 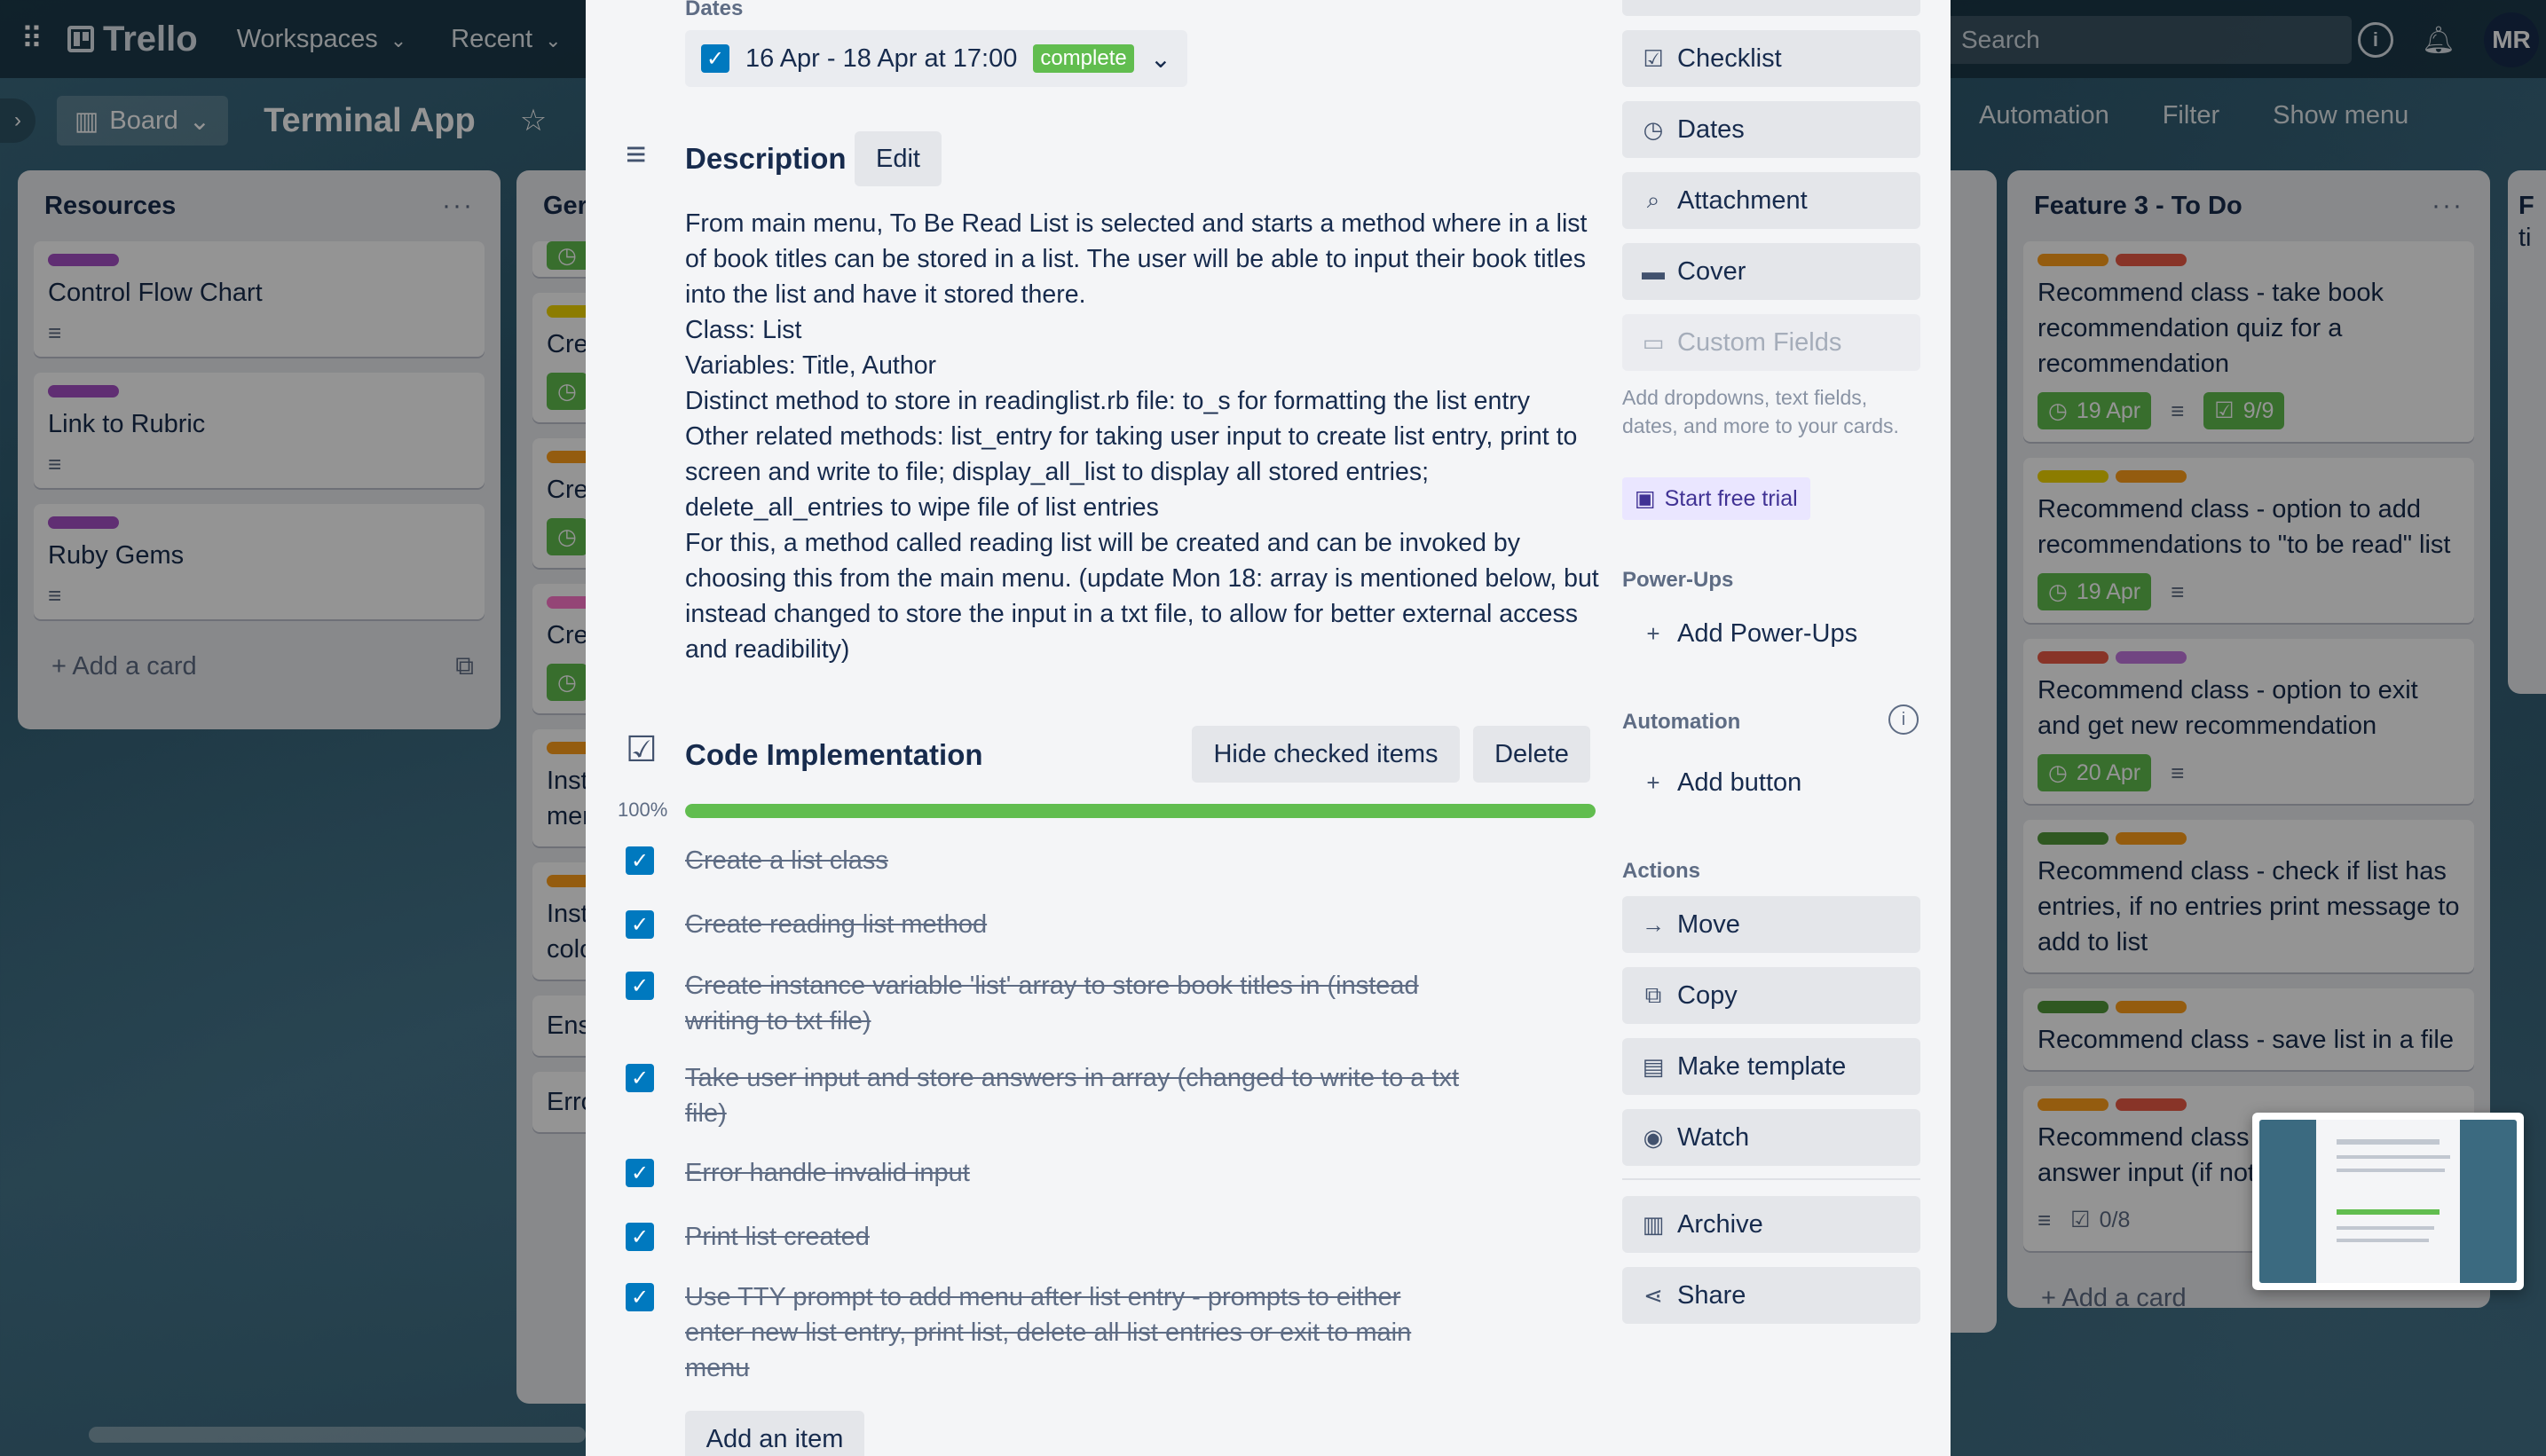 What do you see at coordinates (1326, 754) in the screenshot?
I see `hide-checked-button: Hide checked items` at bounding box center [1326, 754].